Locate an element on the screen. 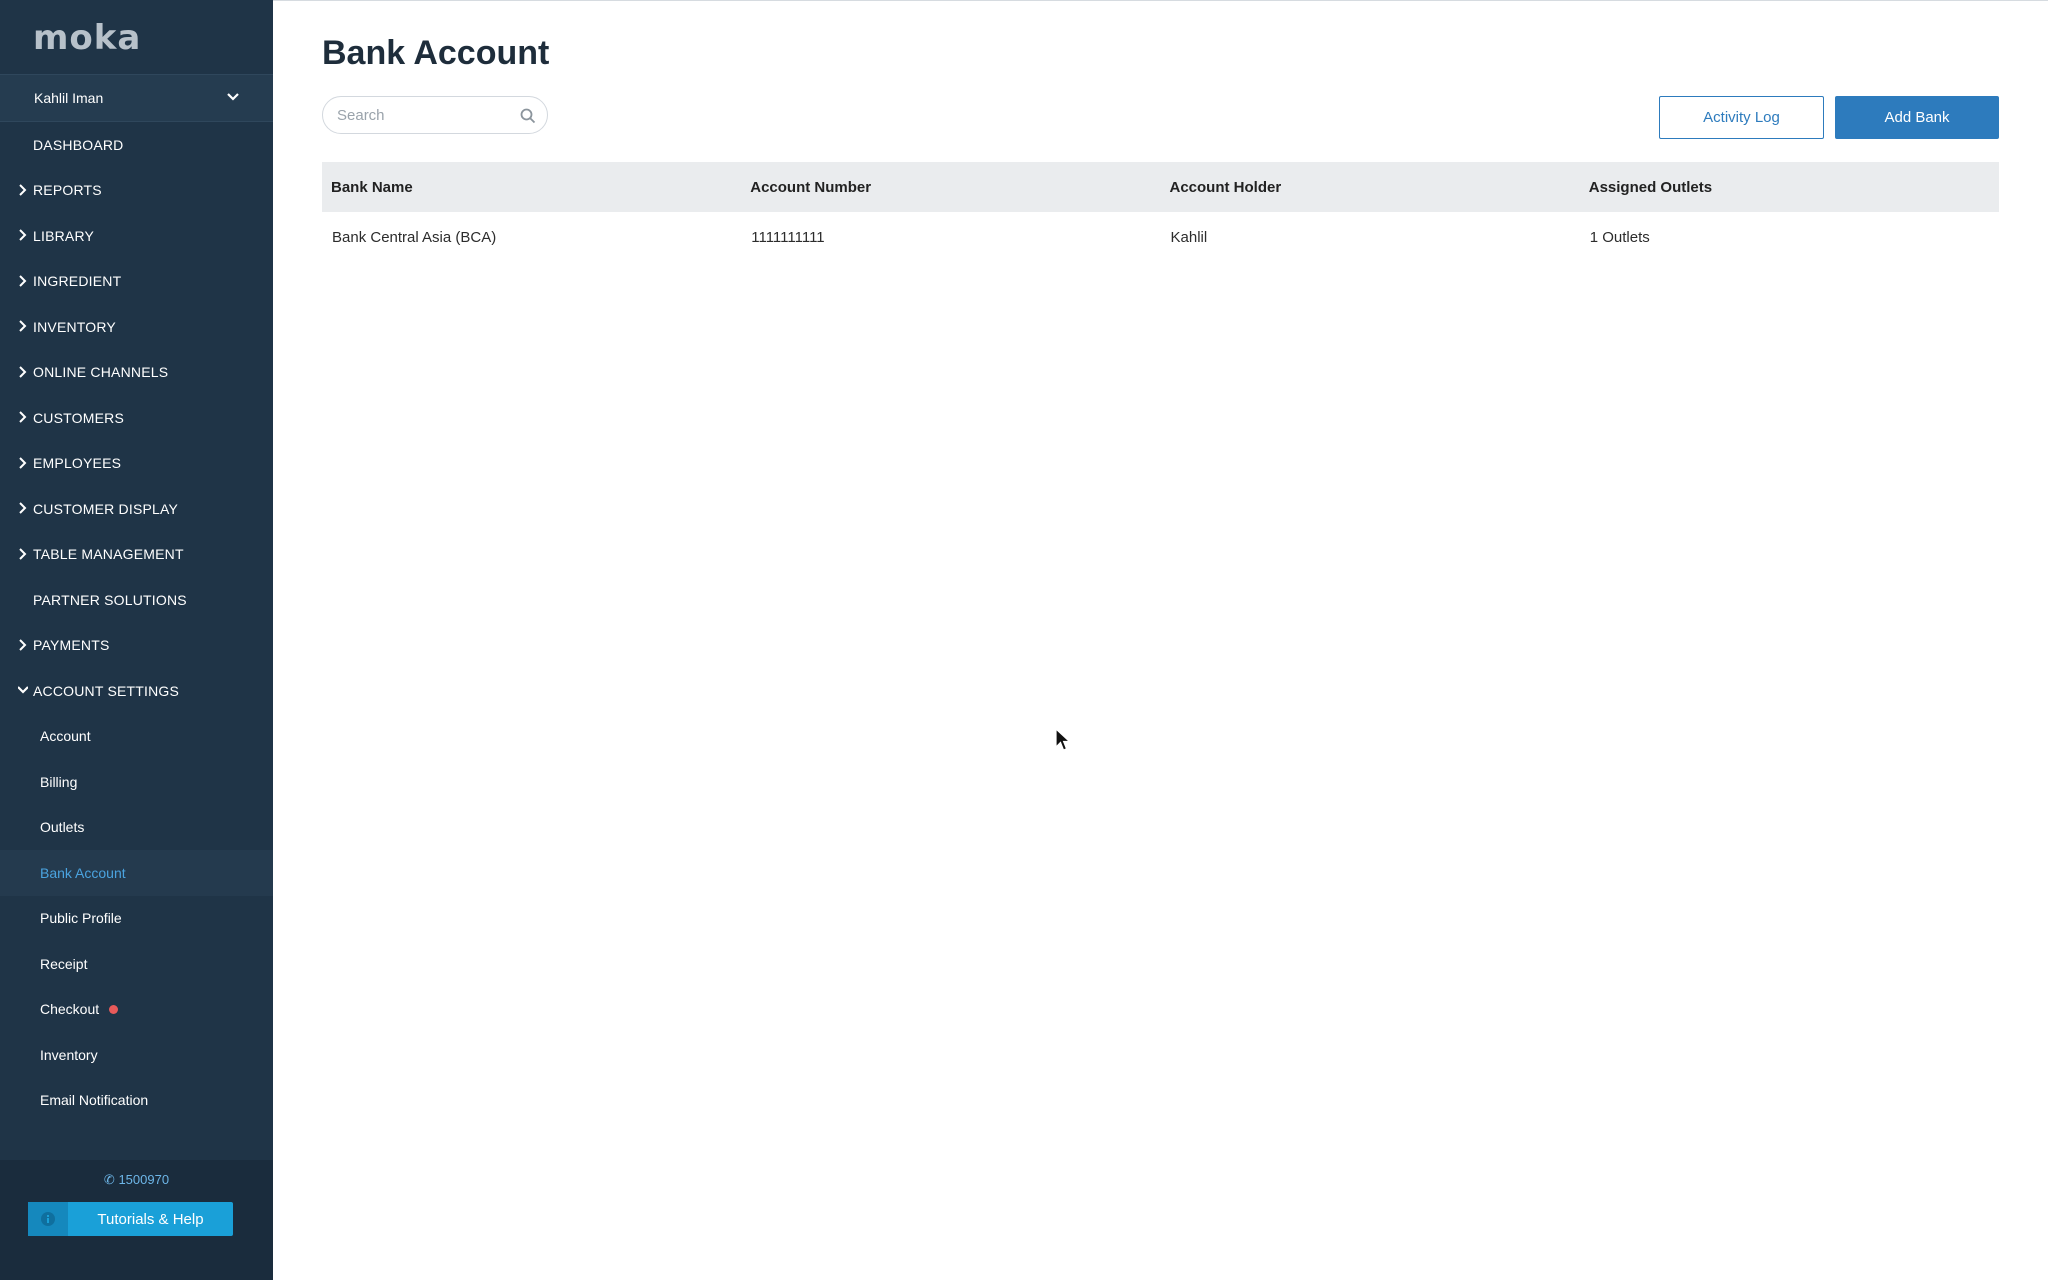  support-phone-number: 1500970 is located at coordinates (144, 1179).